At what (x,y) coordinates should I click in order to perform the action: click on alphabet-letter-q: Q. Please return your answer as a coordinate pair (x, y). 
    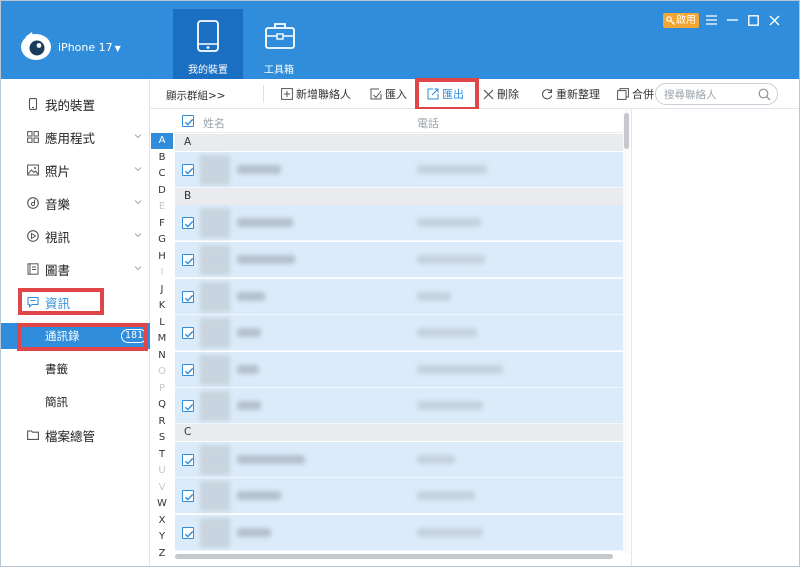
    Looking at the image, I should click on (162, 405).